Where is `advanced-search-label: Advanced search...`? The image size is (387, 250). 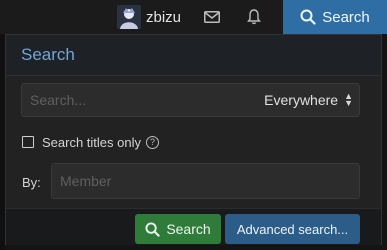
advanced-search-label: Advanced search... is located at coordinates (292, 229).